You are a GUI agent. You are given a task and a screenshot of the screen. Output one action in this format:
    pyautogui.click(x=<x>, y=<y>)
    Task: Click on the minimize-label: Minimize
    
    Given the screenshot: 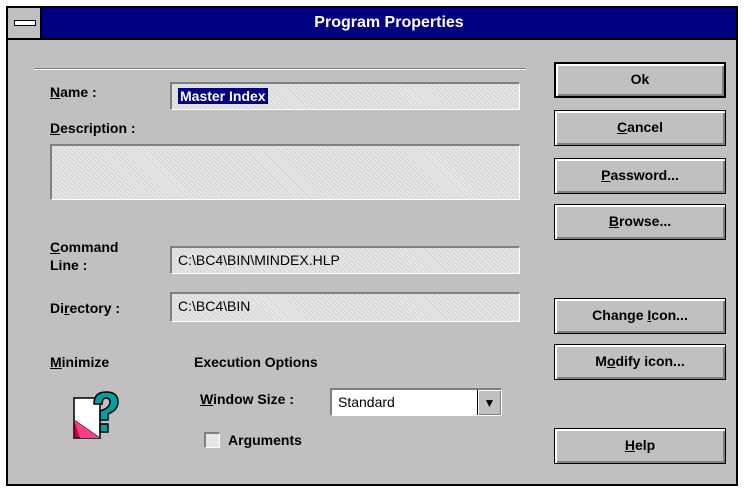 What is the action you would take?
    pyautogui.click(x=80, y=362)
    